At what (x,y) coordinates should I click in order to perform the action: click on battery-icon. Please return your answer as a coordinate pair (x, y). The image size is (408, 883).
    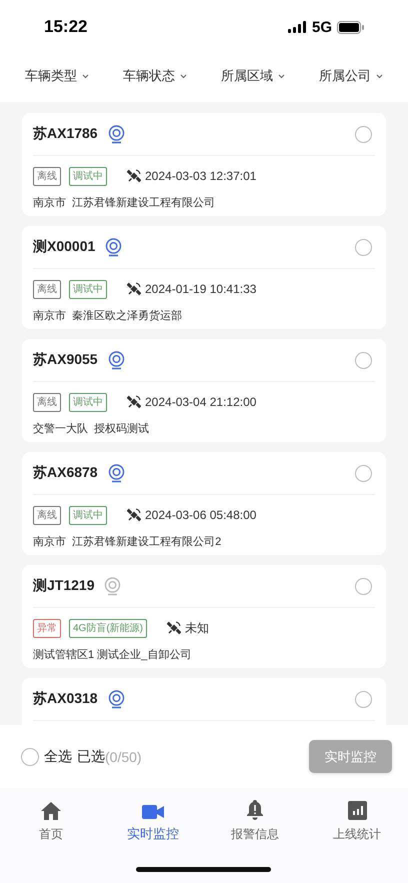
    Looking at the image, I should click on (350, 27).